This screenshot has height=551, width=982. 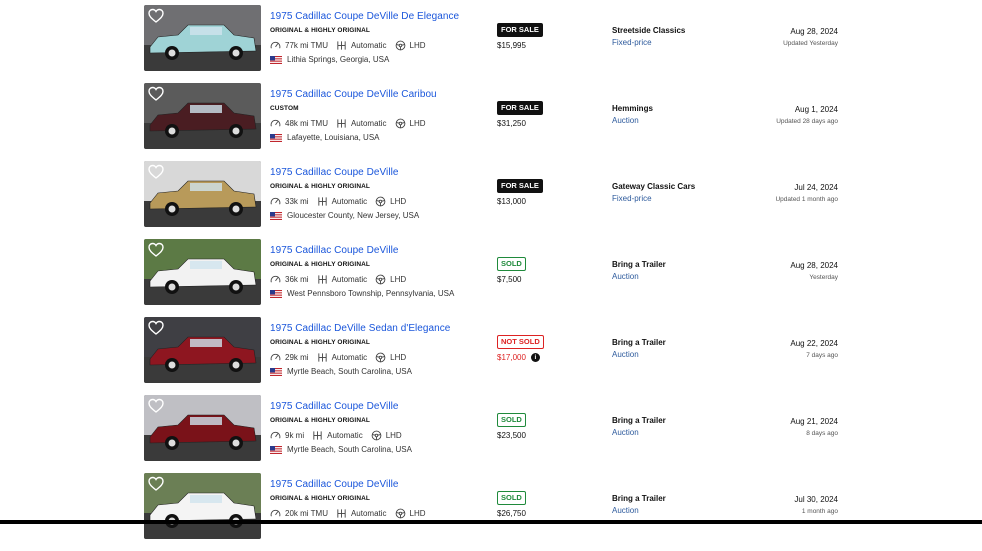 I want to click on mileage-value: 36k mi, so click(x=297, y=279).